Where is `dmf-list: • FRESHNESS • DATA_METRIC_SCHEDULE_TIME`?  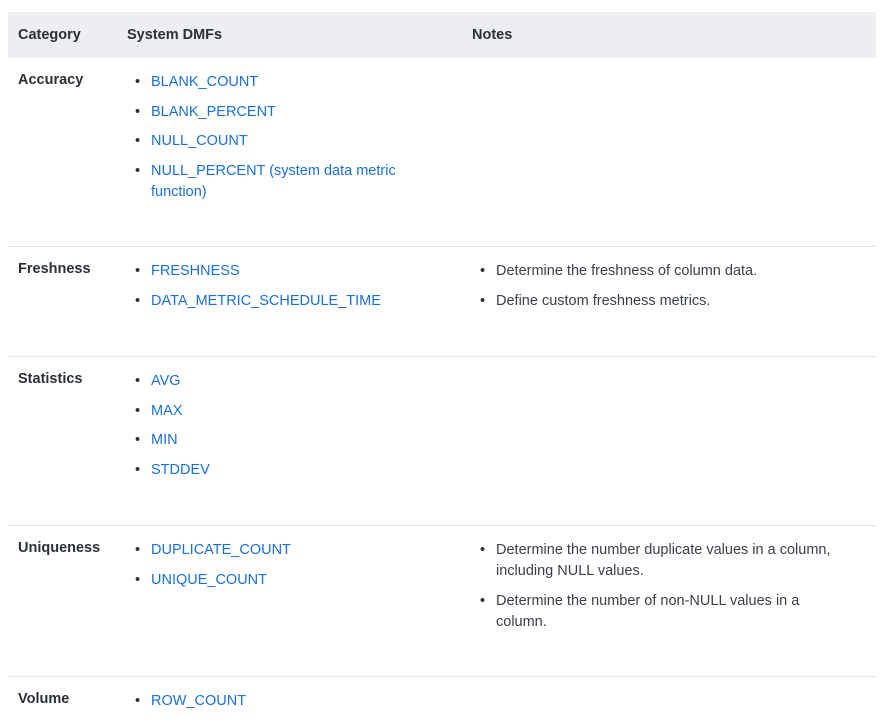 dmf-list: • FRESHNESS • DATA_METRIC_SCHEDULE_TIME is located at coordinates (272, 286).